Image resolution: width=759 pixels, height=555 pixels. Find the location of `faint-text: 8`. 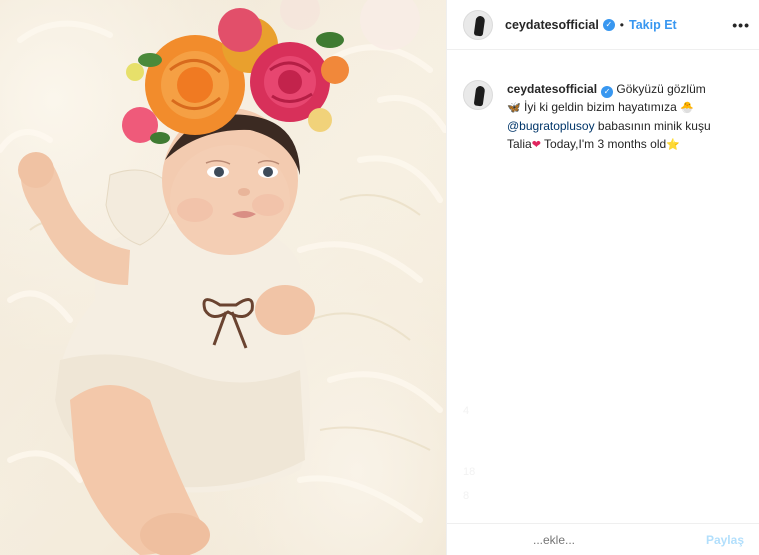

faint-text: 8 is located at coordinates (466, 496).